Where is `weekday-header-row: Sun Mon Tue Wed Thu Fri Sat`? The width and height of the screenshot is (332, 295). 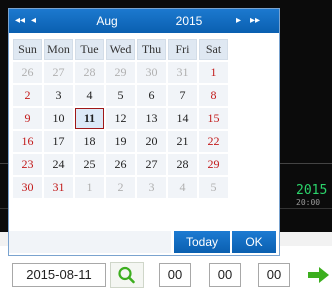
weekday-header-row: Sun Mon Tue Wed Thu Fri Sat is located at coordinates (120, 49).